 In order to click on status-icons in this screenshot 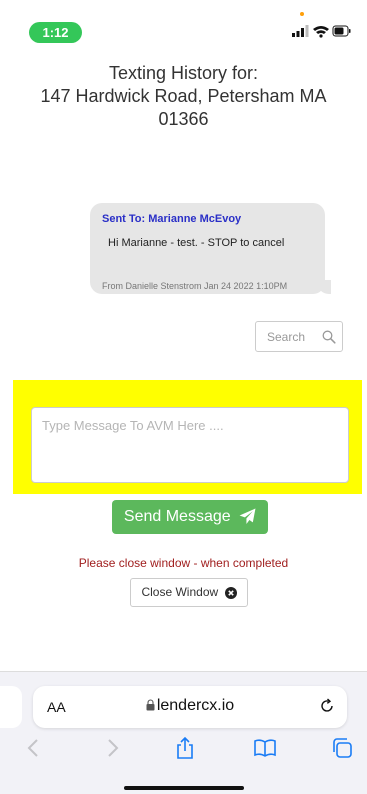, I will do `click(321, 31)`.